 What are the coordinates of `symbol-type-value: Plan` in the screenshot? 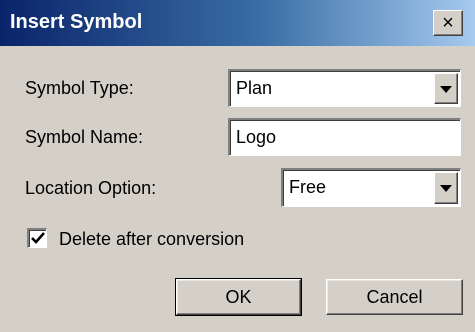 It's located at (254, 88).